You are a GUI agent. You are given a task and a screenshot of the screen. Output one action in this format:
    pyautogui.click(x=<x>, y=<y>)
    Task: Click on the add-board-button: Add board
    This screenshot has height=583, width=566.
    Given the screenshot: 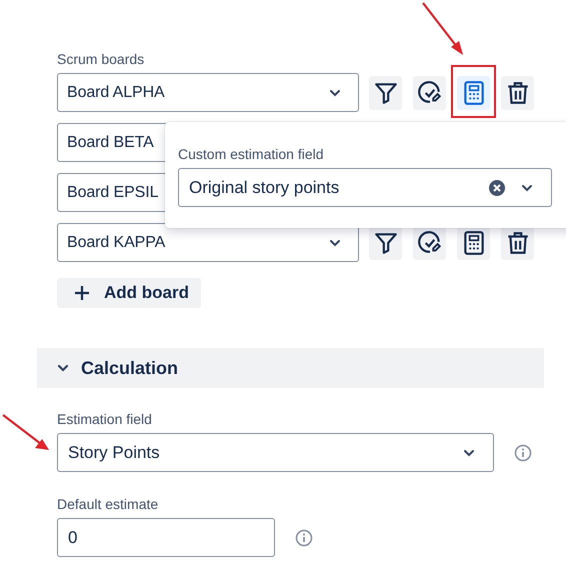 What is the action you would take?
    pyautogui.click(x=129, y=293)
    